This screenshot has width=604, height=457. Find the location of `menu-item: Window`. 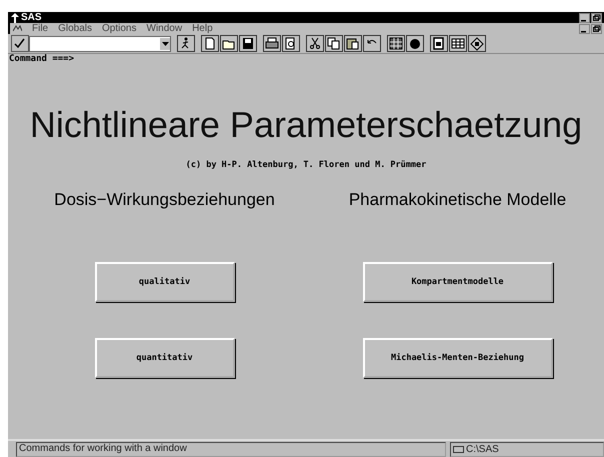

menu-item: Window is located at coordinates (164, 28).